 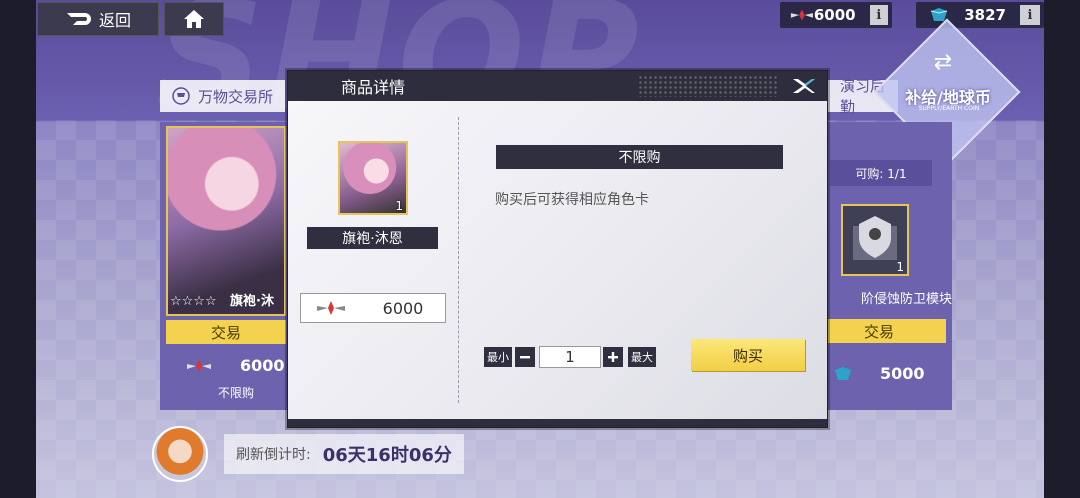 I want to click on close-button, so click(x=804, y=86).